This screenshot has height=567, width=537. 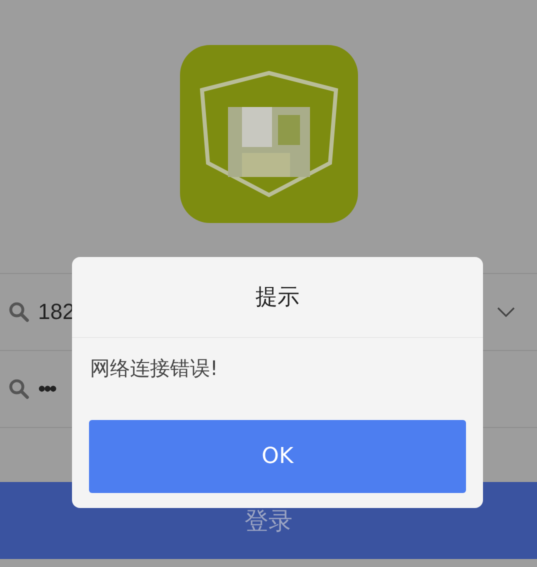 What do you see at coordinates (269, 134) in the screenshot?
I see `app-logo-icon` at bounding box center [269, 134].